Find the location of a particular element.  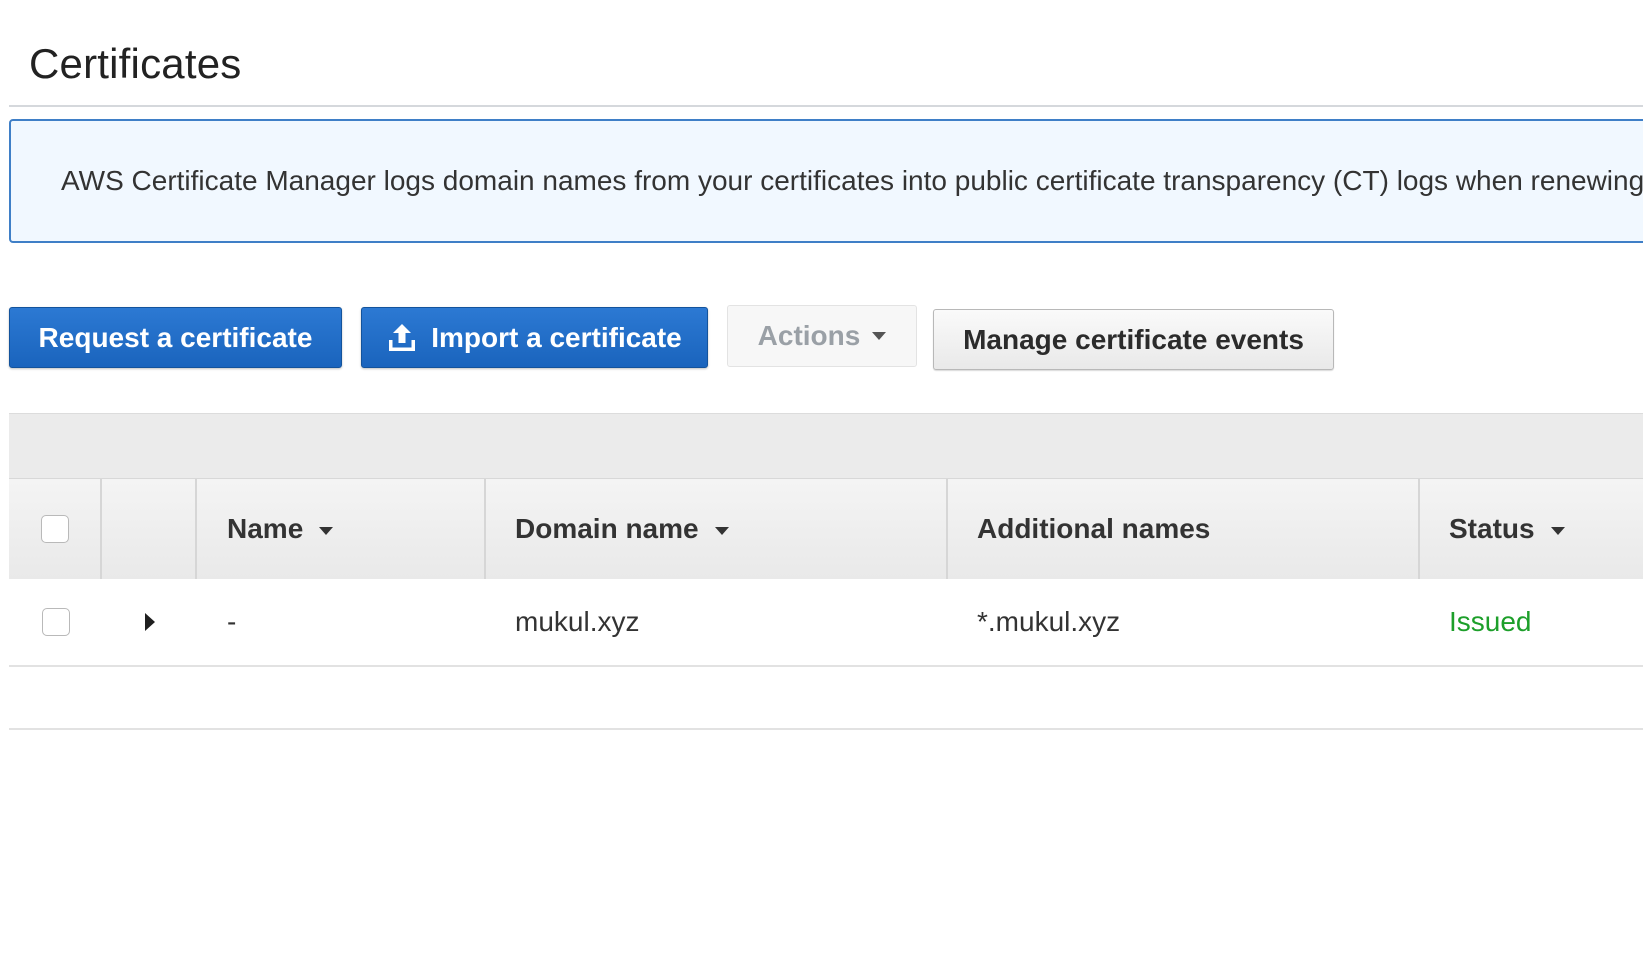

table-footer-divider is located at coordinates (826, 729).